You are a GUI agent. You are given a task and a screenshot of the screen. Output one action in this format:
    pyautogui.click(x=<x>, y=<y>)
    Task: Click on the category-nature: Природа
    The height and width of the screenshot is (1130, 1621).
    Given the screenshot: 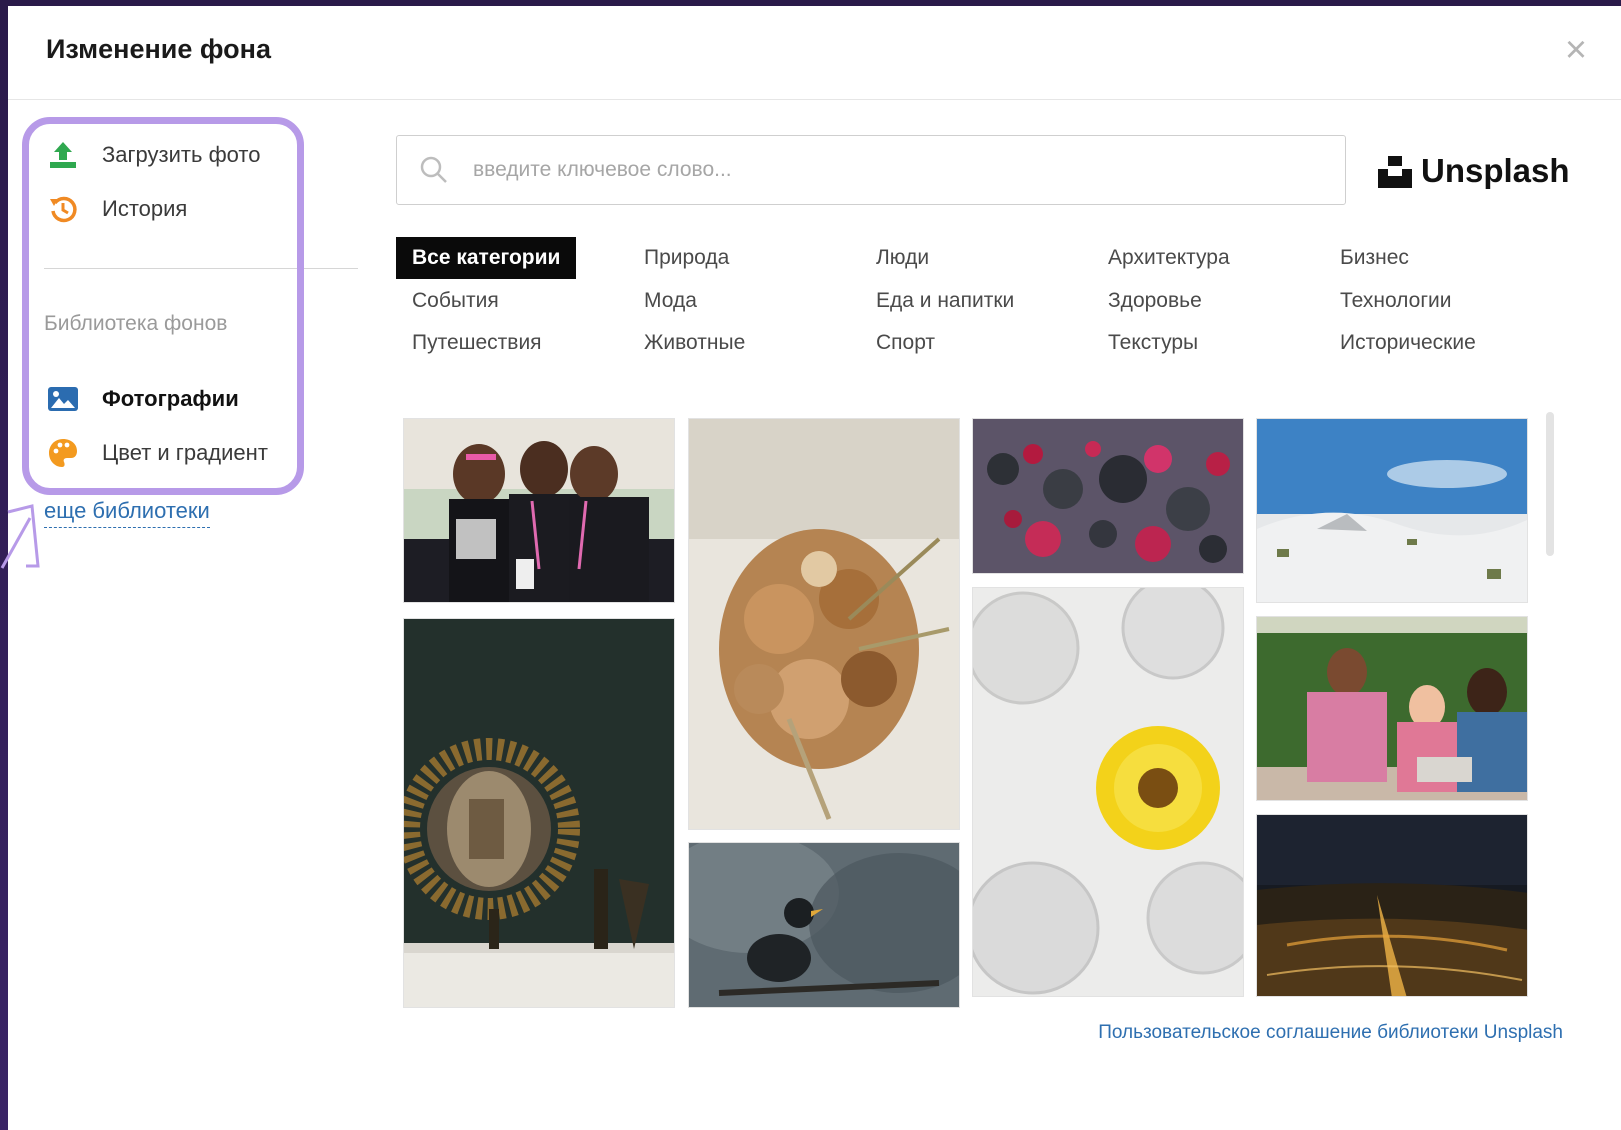 What is the action you would take?
    pyautogui.click(x=686, y=258)
    